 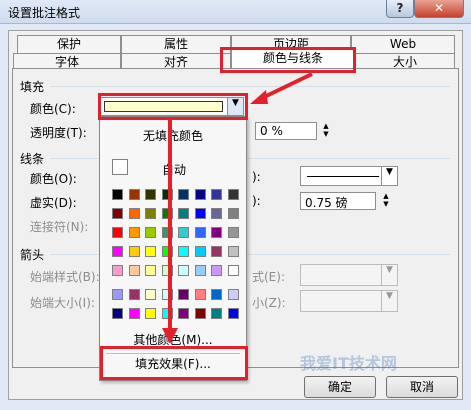 I want to click on cancel-button: 取消, so click(x=422, y=387).